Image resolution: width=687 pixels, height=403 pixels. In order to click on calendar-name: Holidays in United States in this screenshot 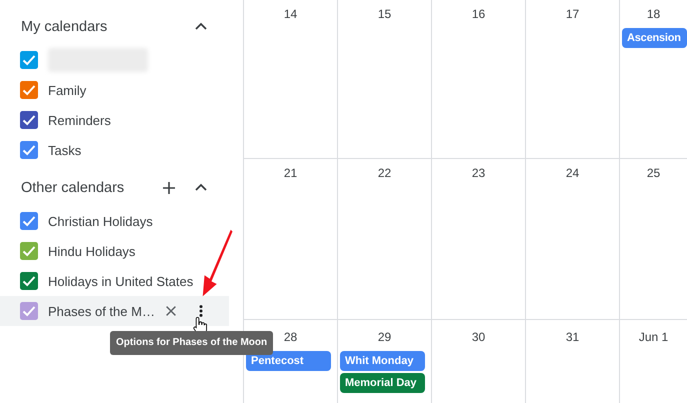, I will do `click(121, 281)`.